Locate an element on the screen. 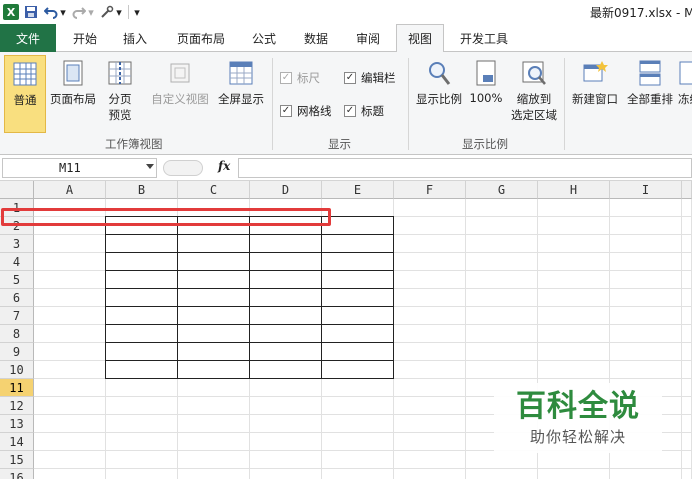  tab-home: 开始 is located at coordinates (85, 38).